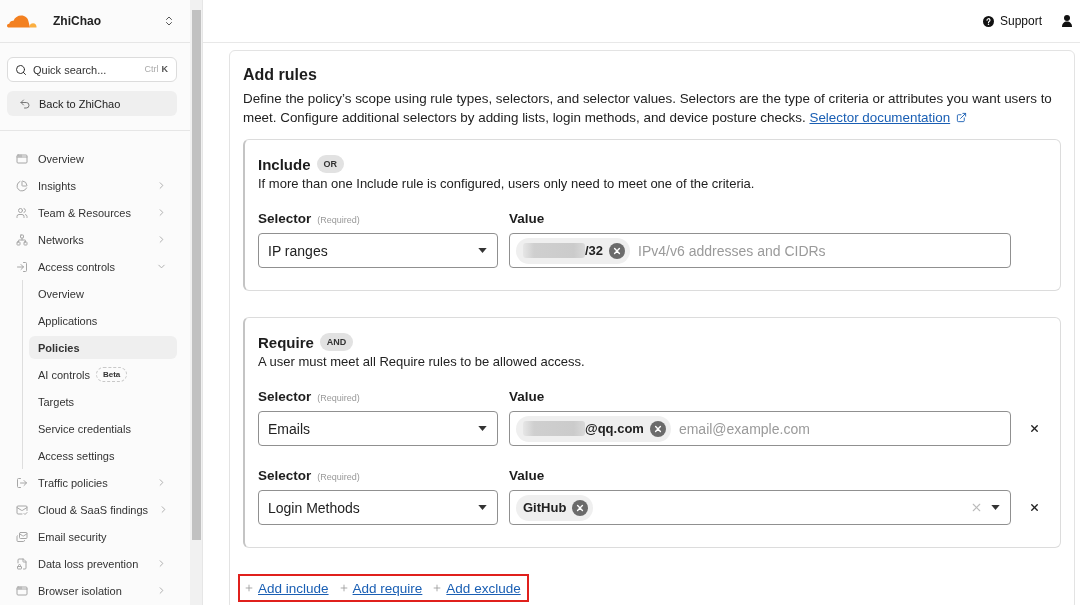 The image size is (1080, 605). I want to click on nav-item: Traffic policies, so click(92, 482).